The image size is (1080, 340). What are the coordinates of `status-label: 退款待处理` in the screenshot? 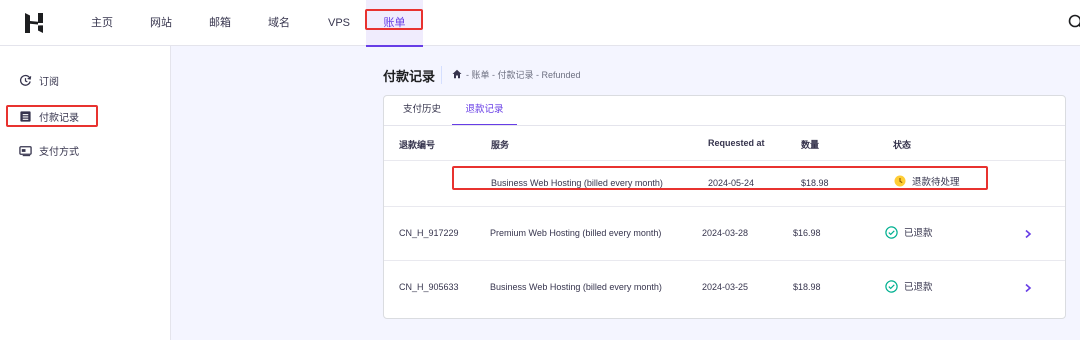 It's located at (936, 182).